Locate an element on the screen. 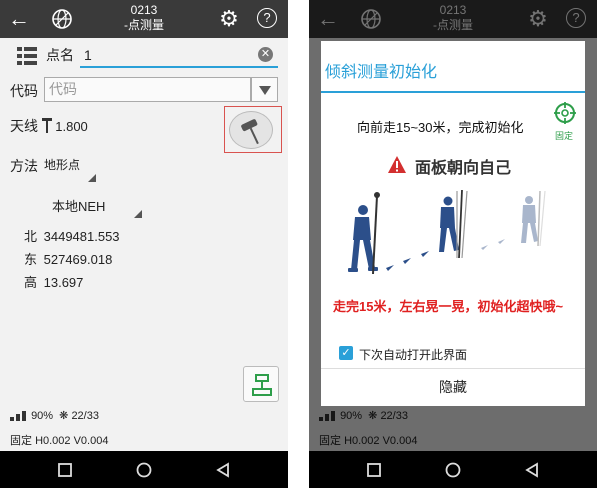  dropdown-arrow-icon is located at coordinates (265, 90).